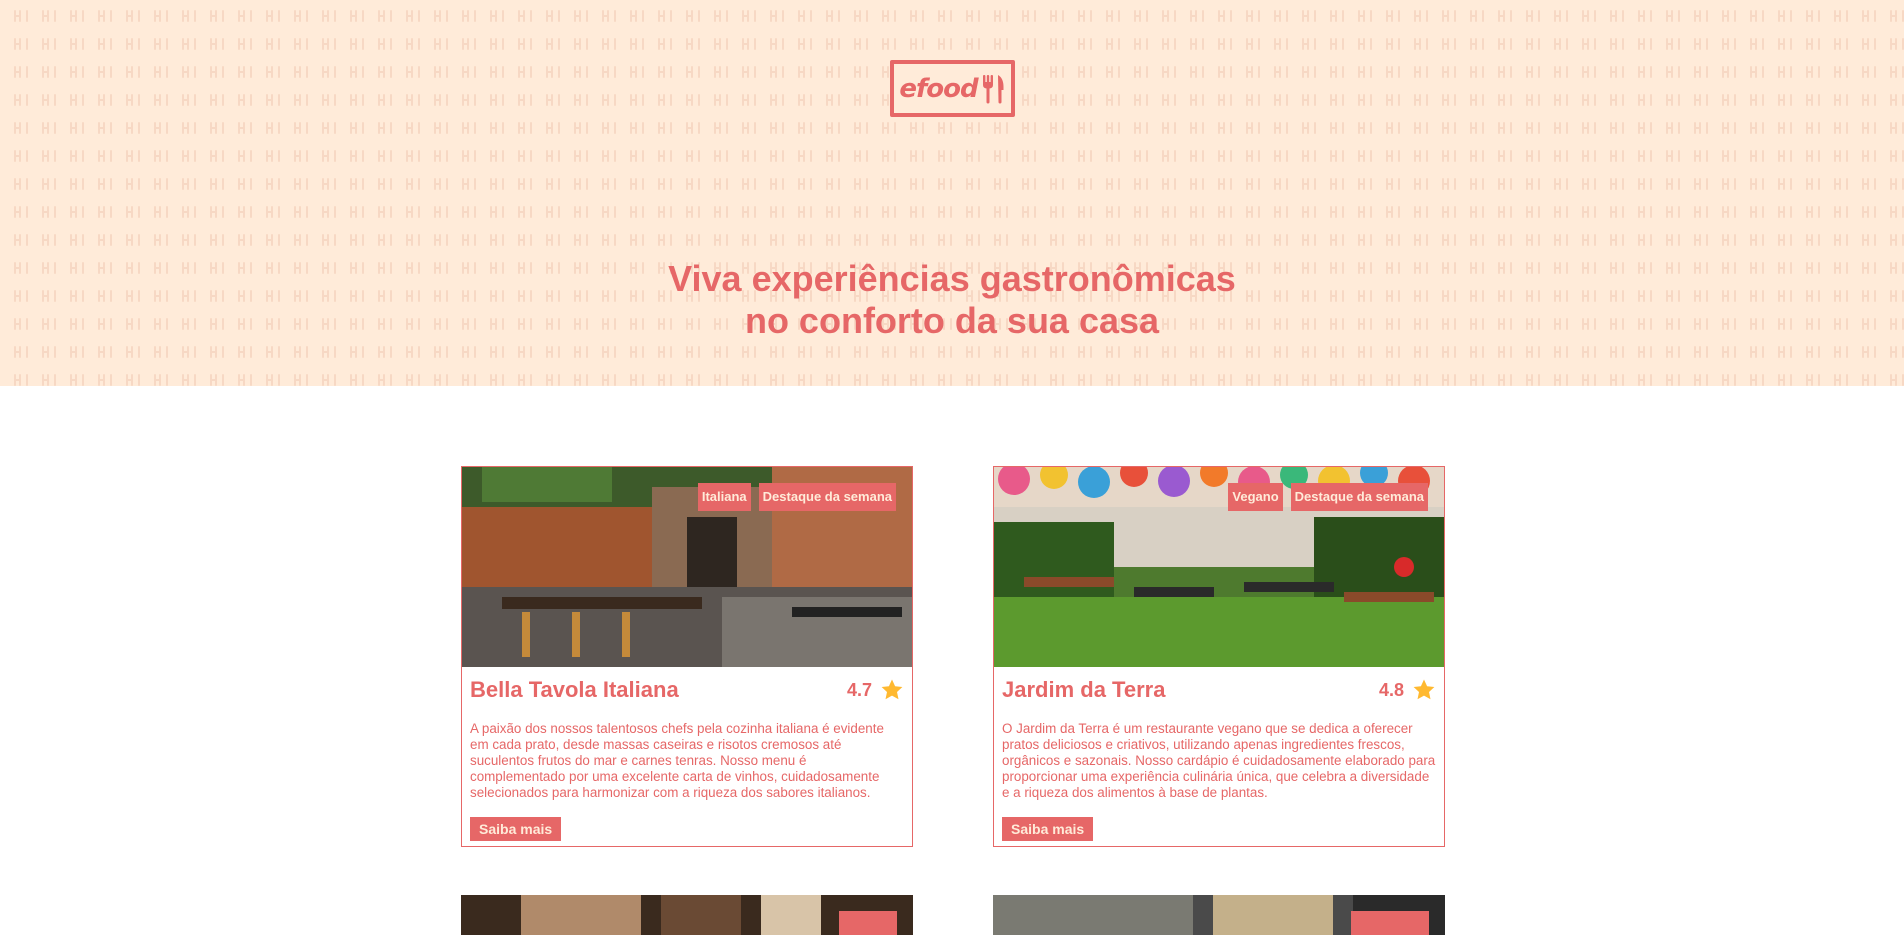  Describe the element at coordinates (952, 278) in the screenshot. I see `hero-title-line-1: Viva experiências gastronômicas` at that location.